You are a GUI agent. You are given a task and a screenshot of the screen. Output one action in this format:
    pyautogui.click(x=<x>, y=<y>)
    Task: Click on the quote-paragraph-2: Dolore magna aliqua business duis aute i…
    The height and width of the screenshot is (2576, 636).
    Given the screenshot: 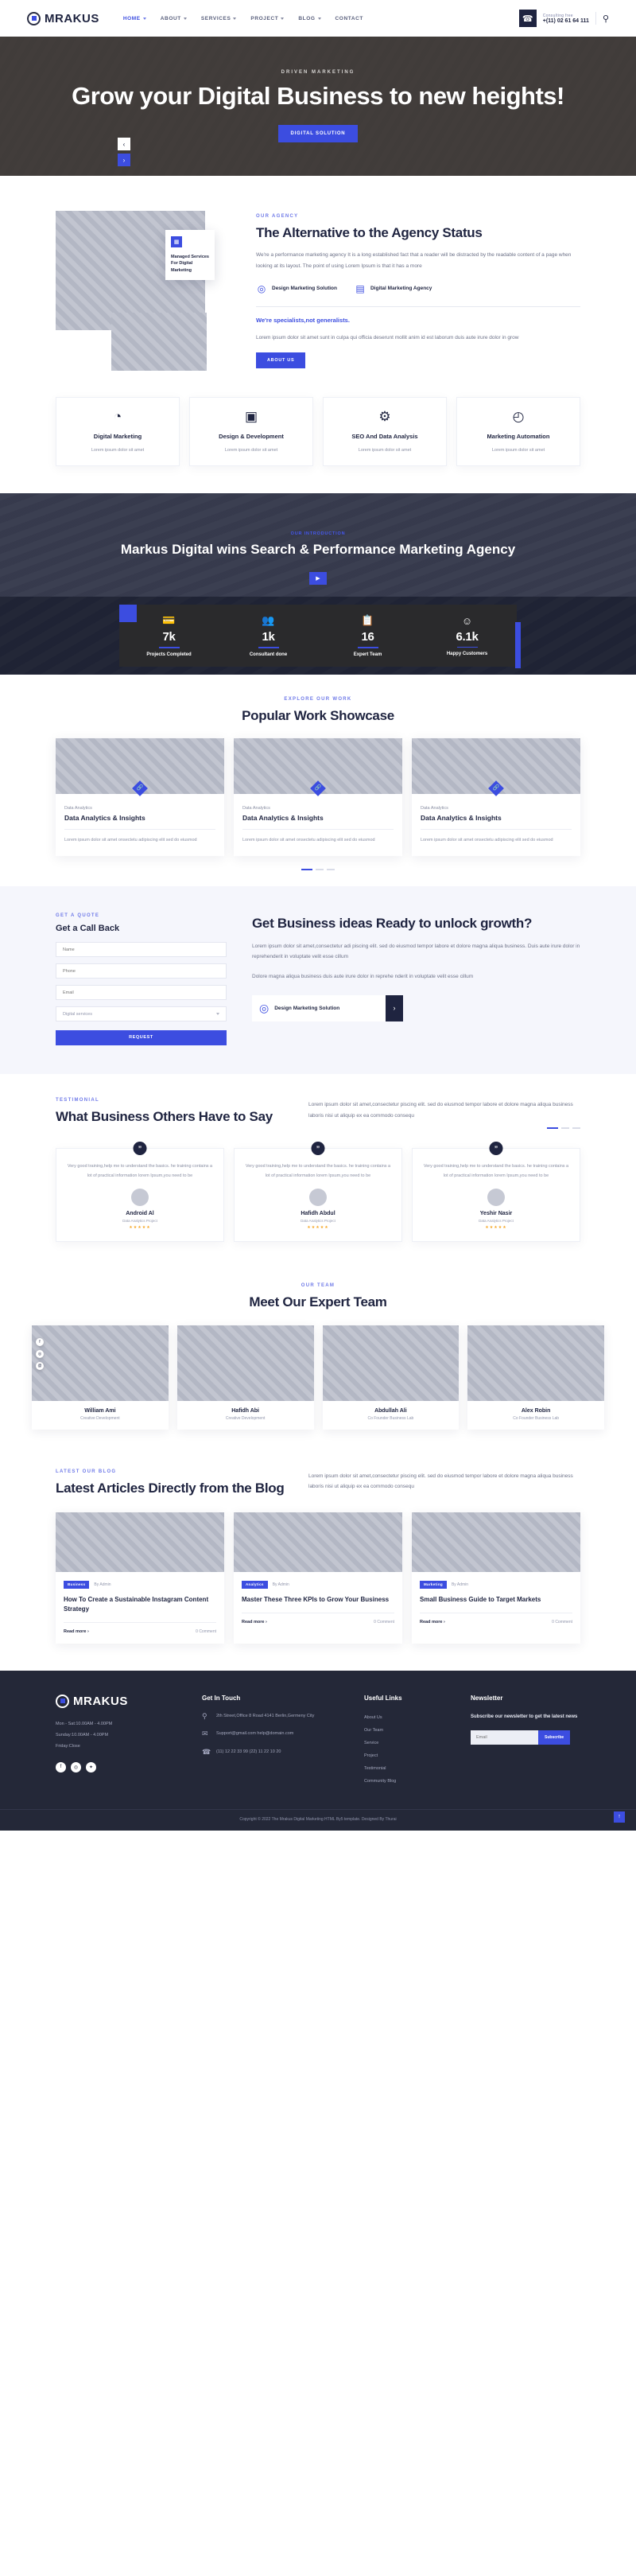 What is the action you would take?
    pyautogui.click(x=363, y=976)
    